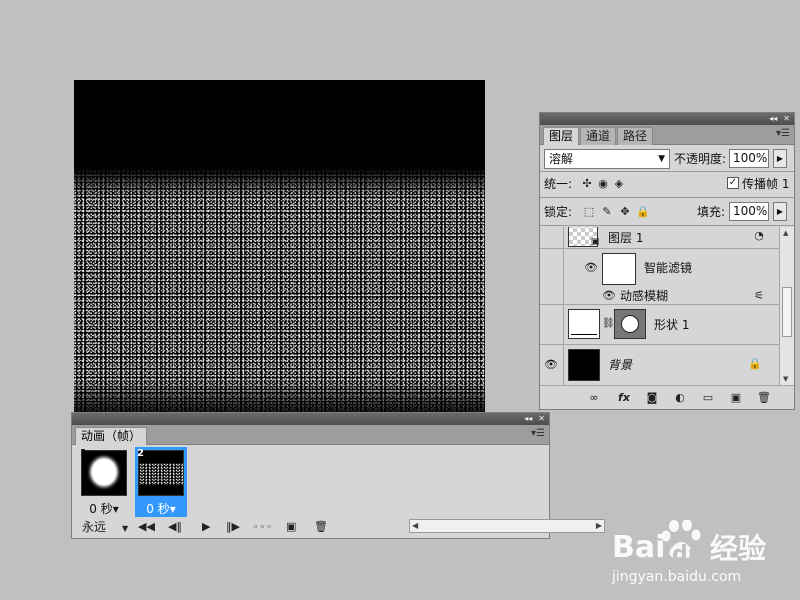 This screenshot has width=800, height=600. I want to click on layer-row-motion-blur: 👁 动感模糊 ⚟, so click(659, 296).